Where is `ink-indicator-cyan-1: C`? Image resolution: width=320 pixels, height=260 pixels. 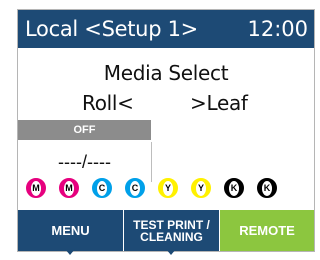 ink-indicator-cyan-1: C is located at coordinates (102, 188).